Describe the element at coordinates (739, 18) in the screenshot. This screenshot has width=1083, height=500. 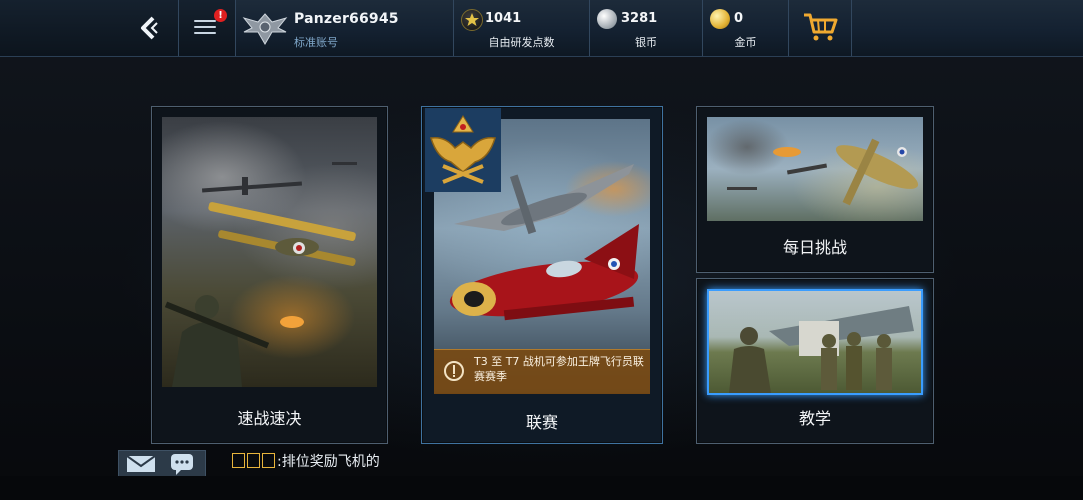
I see `gold-value: 0` at that location.